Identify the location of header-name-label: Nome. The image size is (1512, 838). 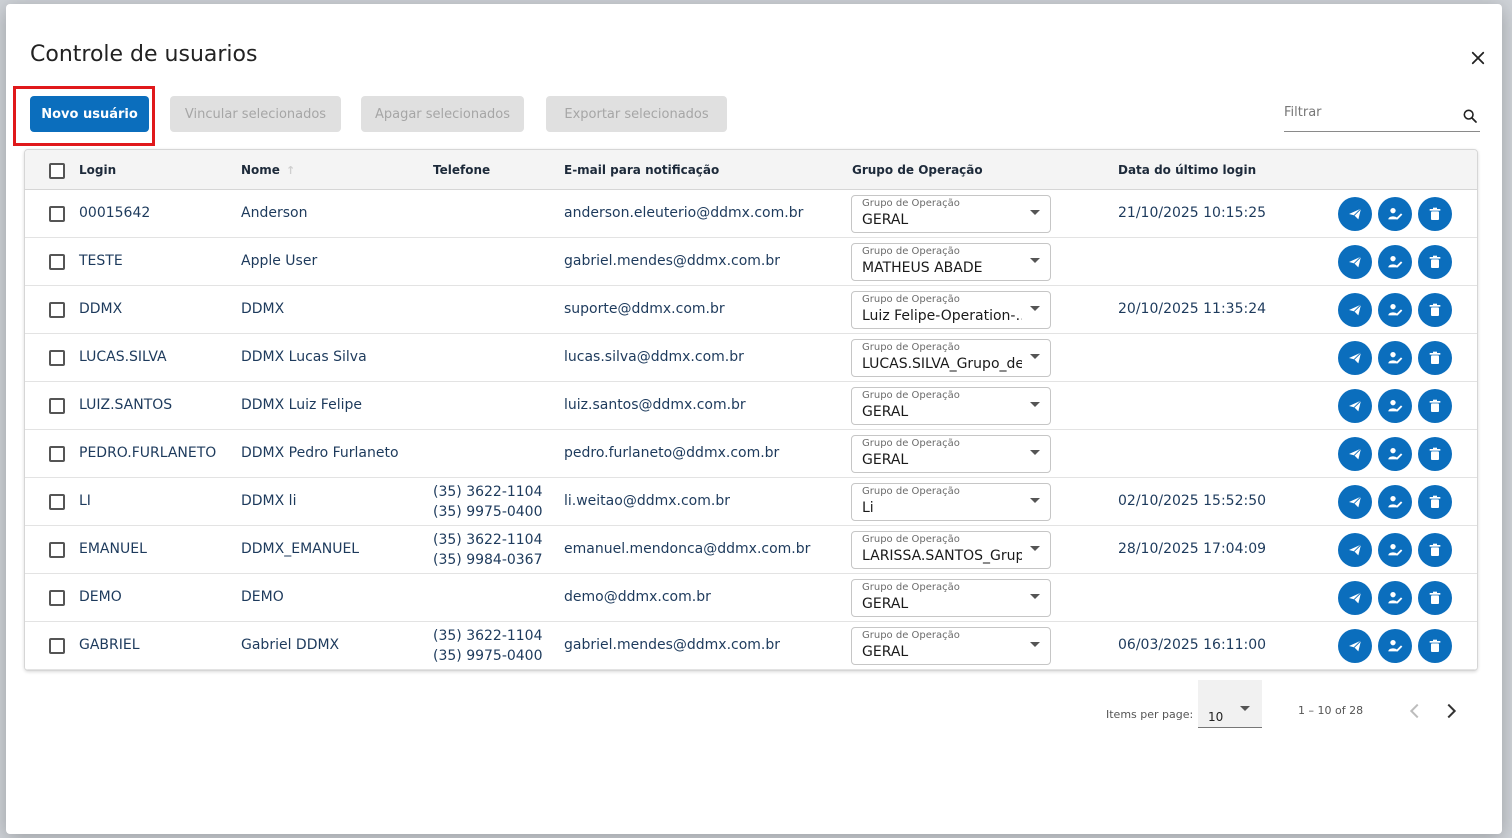
(260, 170).